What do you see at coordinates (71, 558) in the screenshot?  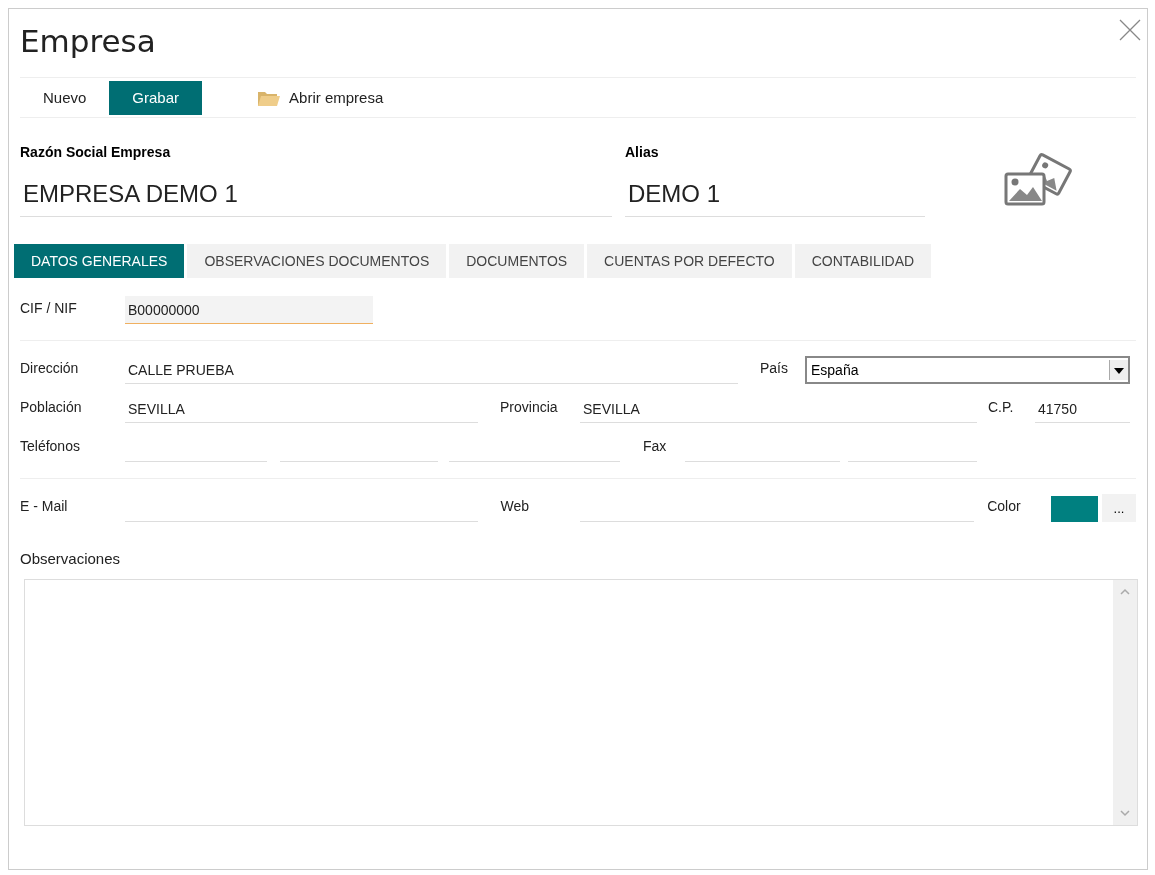 I see `field-label: Observaciones` at bounding box center [71, 558].